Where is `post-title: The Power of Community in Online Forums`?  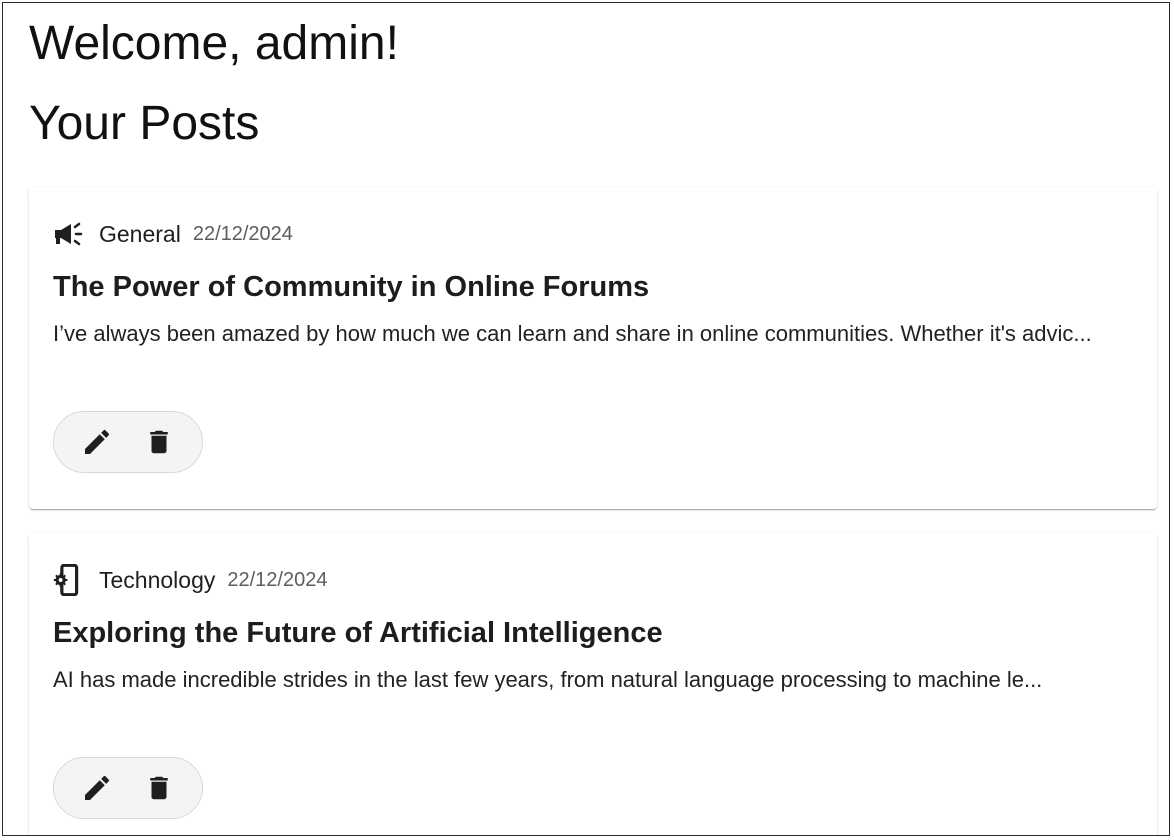
post-title: The Power of Community in Online Forums is located at coordinates (351, 287).